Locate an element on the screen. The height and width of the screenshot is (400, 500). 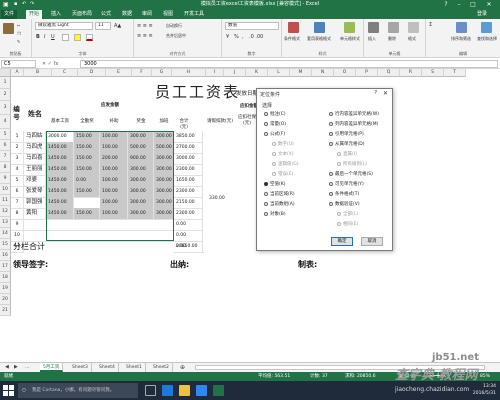
format-painter-icon: ✎ is located at coordinates (18, 41).